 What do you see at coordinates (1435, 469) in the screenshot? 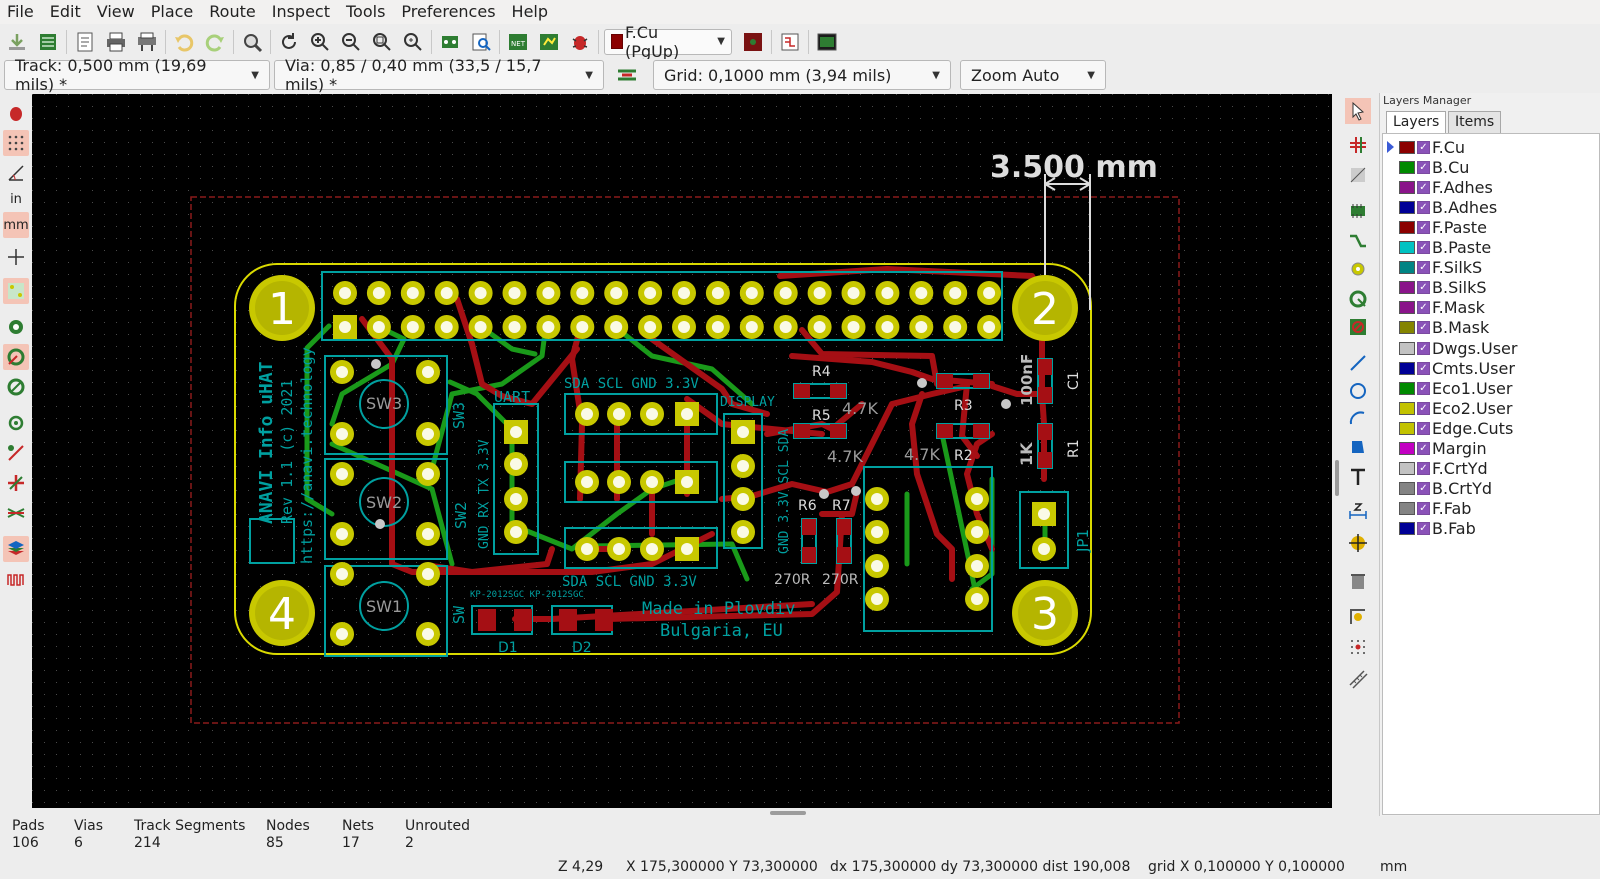
I see `layer-row: ✓ F.CrtYd` at bounding box center [1435, 469].